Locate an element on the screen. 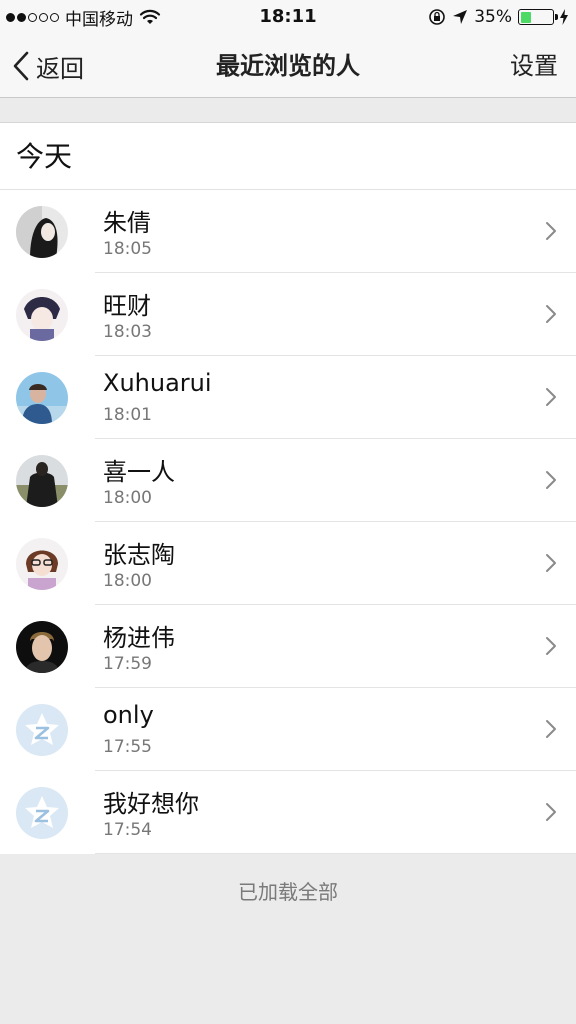  visit-time: 17:55 is located at coordinates (127, 747).